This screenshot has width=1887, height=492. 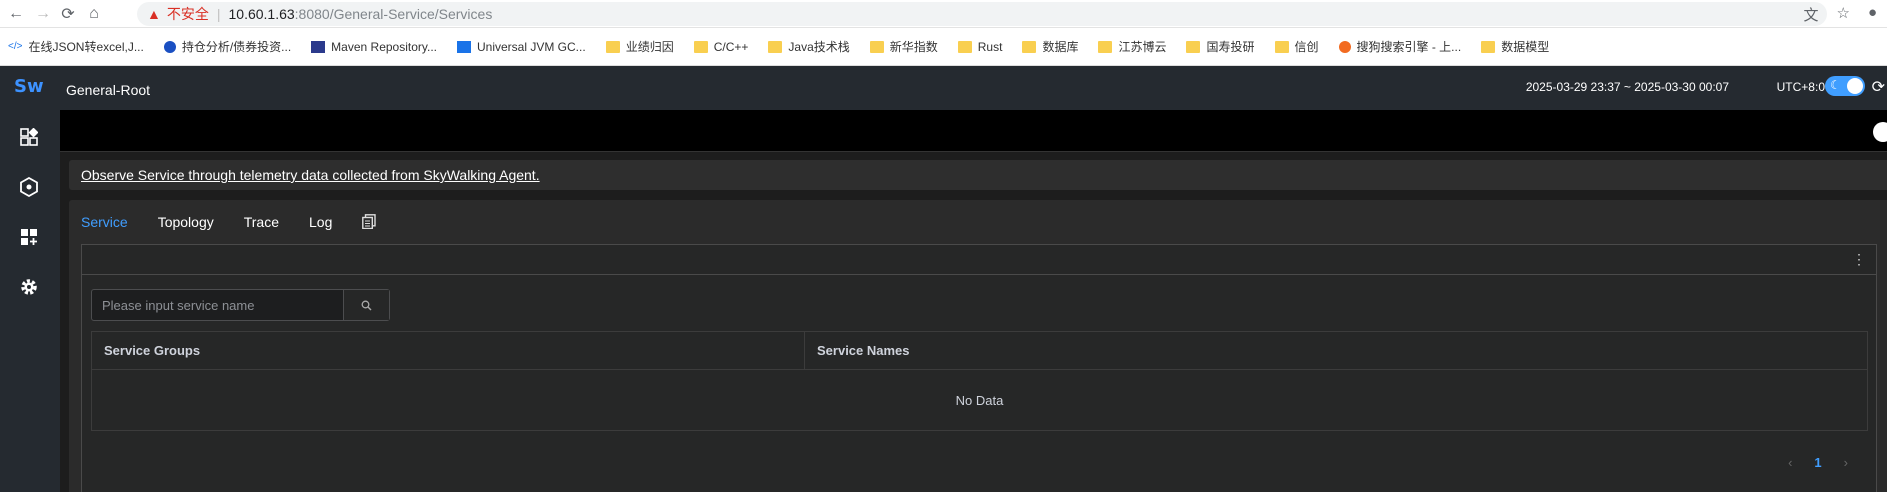 What do you see at coordinates (1050, 46) in the screenshot?
I see `bookmark-item: 数据库` at bounding box center [1050, 46].